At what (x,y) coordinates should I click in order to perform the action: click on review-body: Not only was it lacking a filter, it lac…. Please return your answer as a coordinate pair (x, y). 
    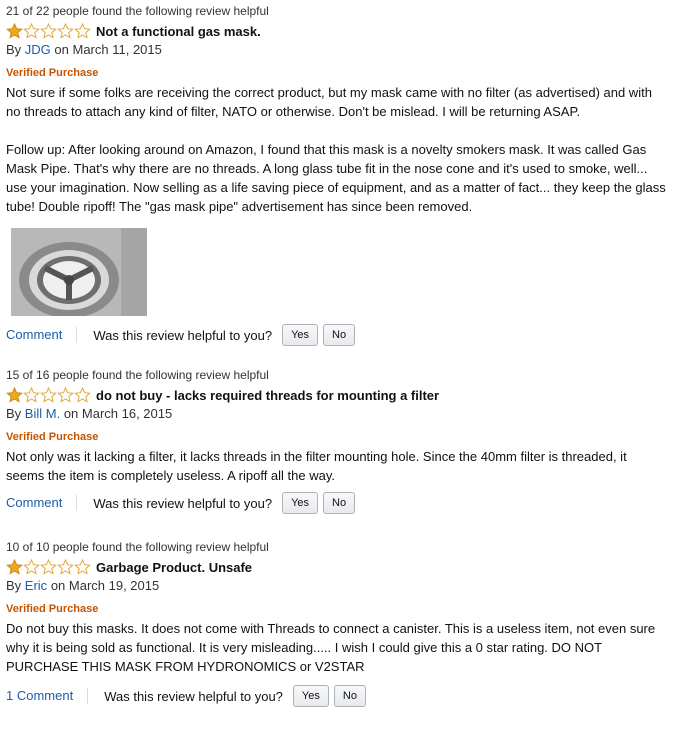
    Looking at the image, I should click on (336, 466).